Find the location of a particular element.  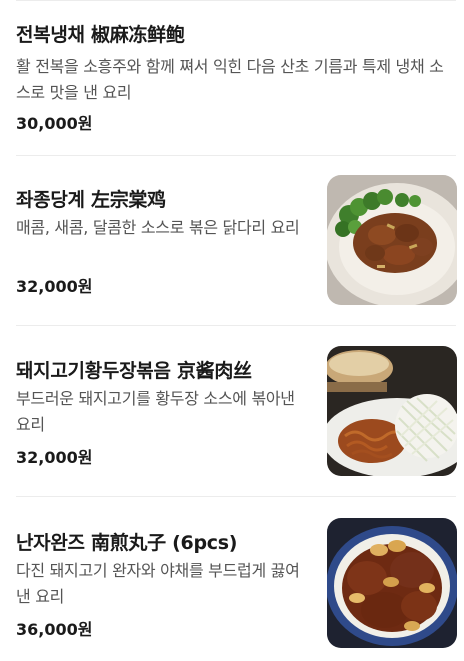

item-price: 36,000원 is located at coordinates (54, 629).